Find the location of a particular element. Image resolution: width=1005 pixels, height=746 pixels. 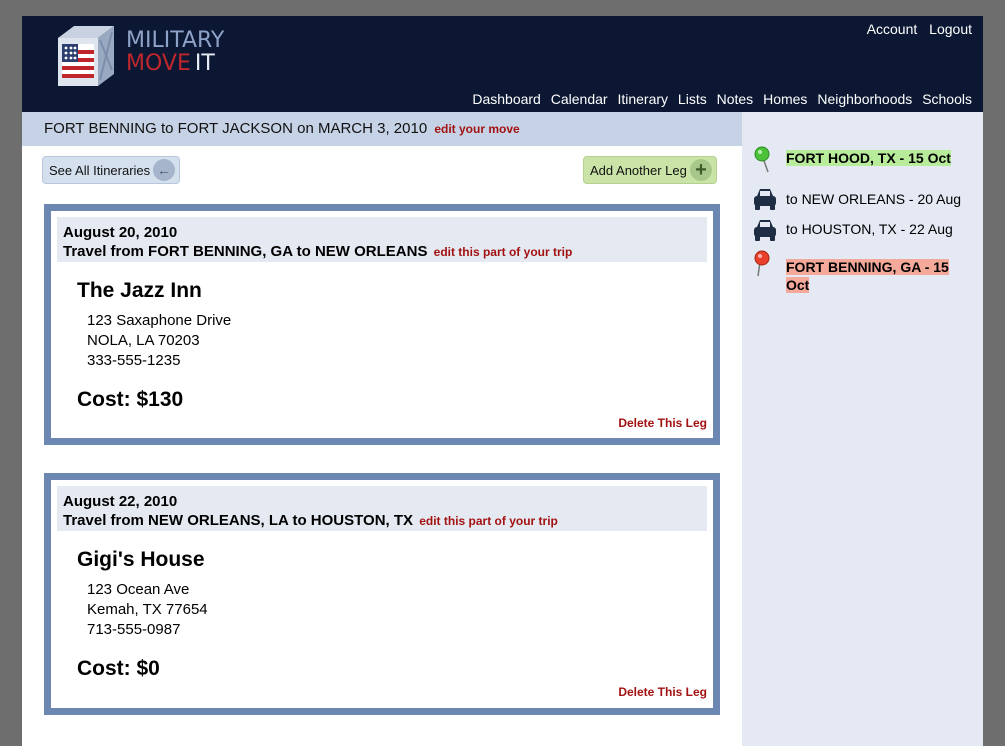

logo: MILITARY MOVE IT is located at coordinates (152, 55).